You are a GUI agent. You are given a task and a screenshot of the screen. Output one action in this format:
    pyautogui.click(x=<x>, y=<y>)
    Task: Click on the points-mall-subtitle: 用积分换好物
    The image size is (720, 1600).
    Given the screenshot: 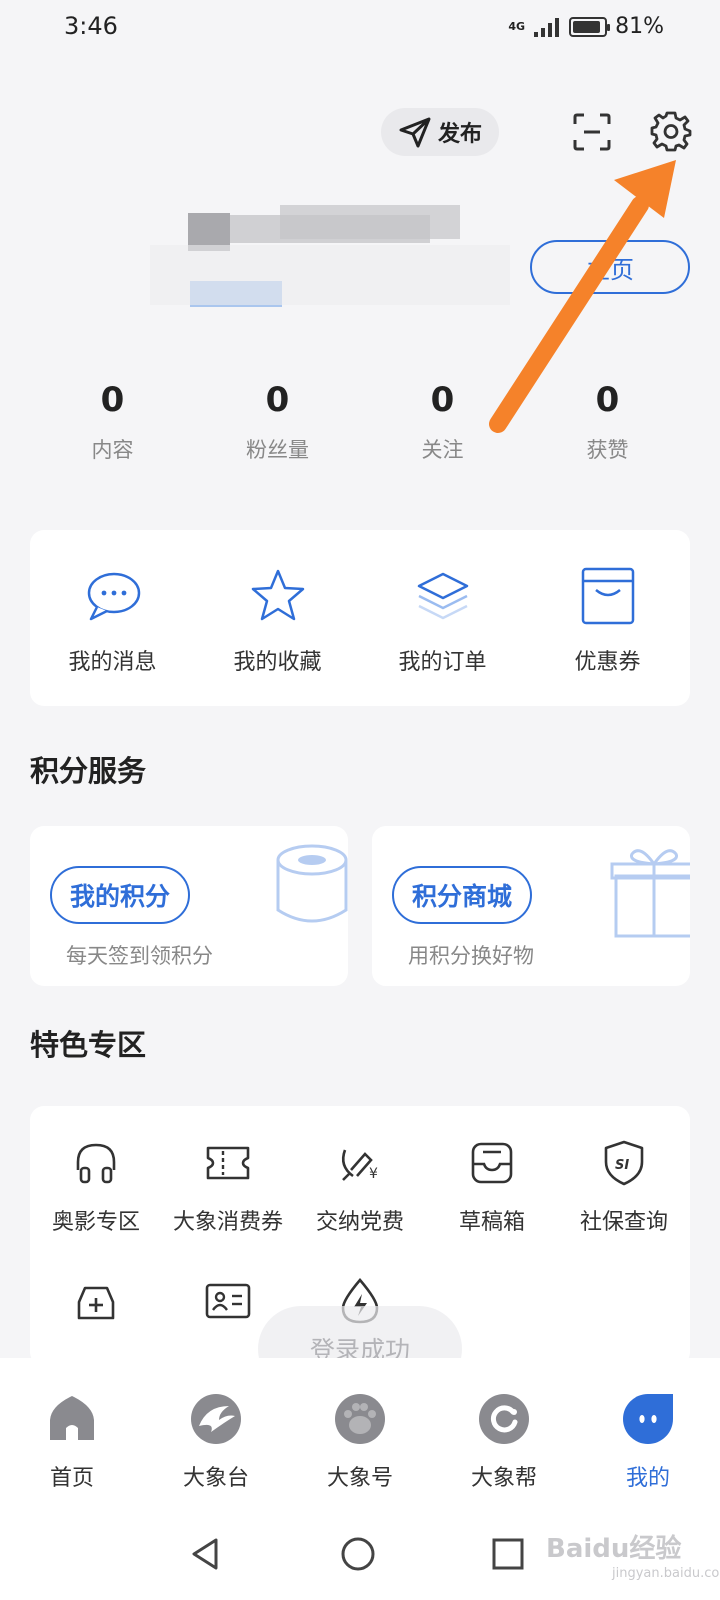 What is the action you would take?
    pyautogui.click(x=471, y=956)
    